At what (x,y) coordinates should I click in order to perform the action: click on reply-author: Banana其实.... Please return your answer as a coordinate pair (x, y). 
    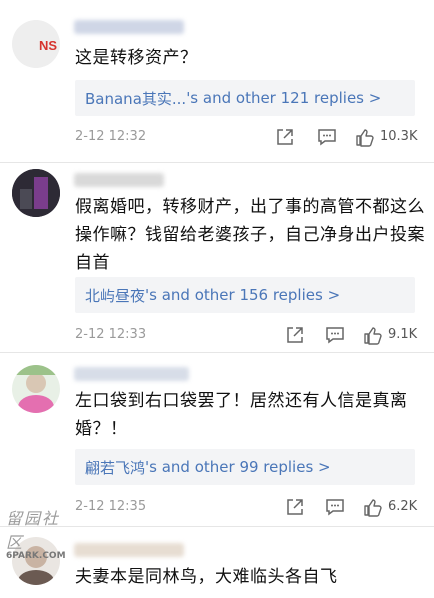
    Looking at the image, I should click on (136, 98).